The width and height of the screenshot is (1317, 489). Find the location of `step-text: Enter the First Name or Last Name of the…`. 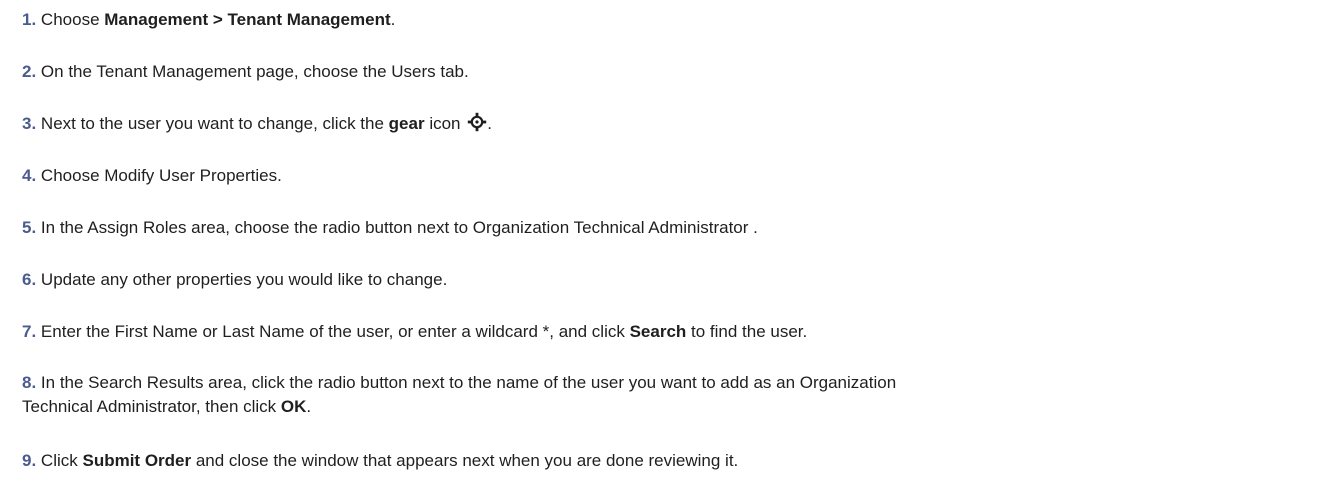

step-text: Enter the First Name or Last Name of the… is located at coordinates (335, 331).